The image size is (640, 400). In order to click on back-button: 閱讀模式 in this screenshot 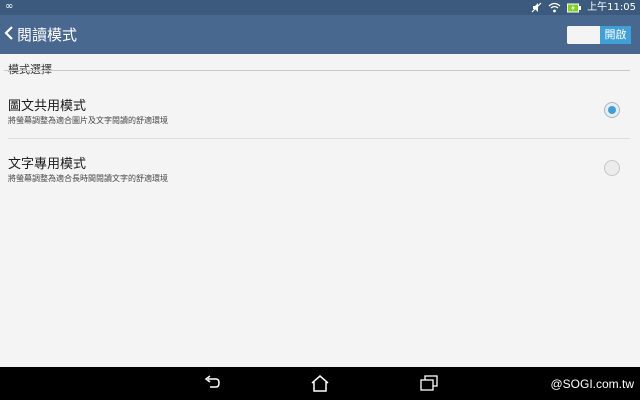, I will do `click(40, 34)`.